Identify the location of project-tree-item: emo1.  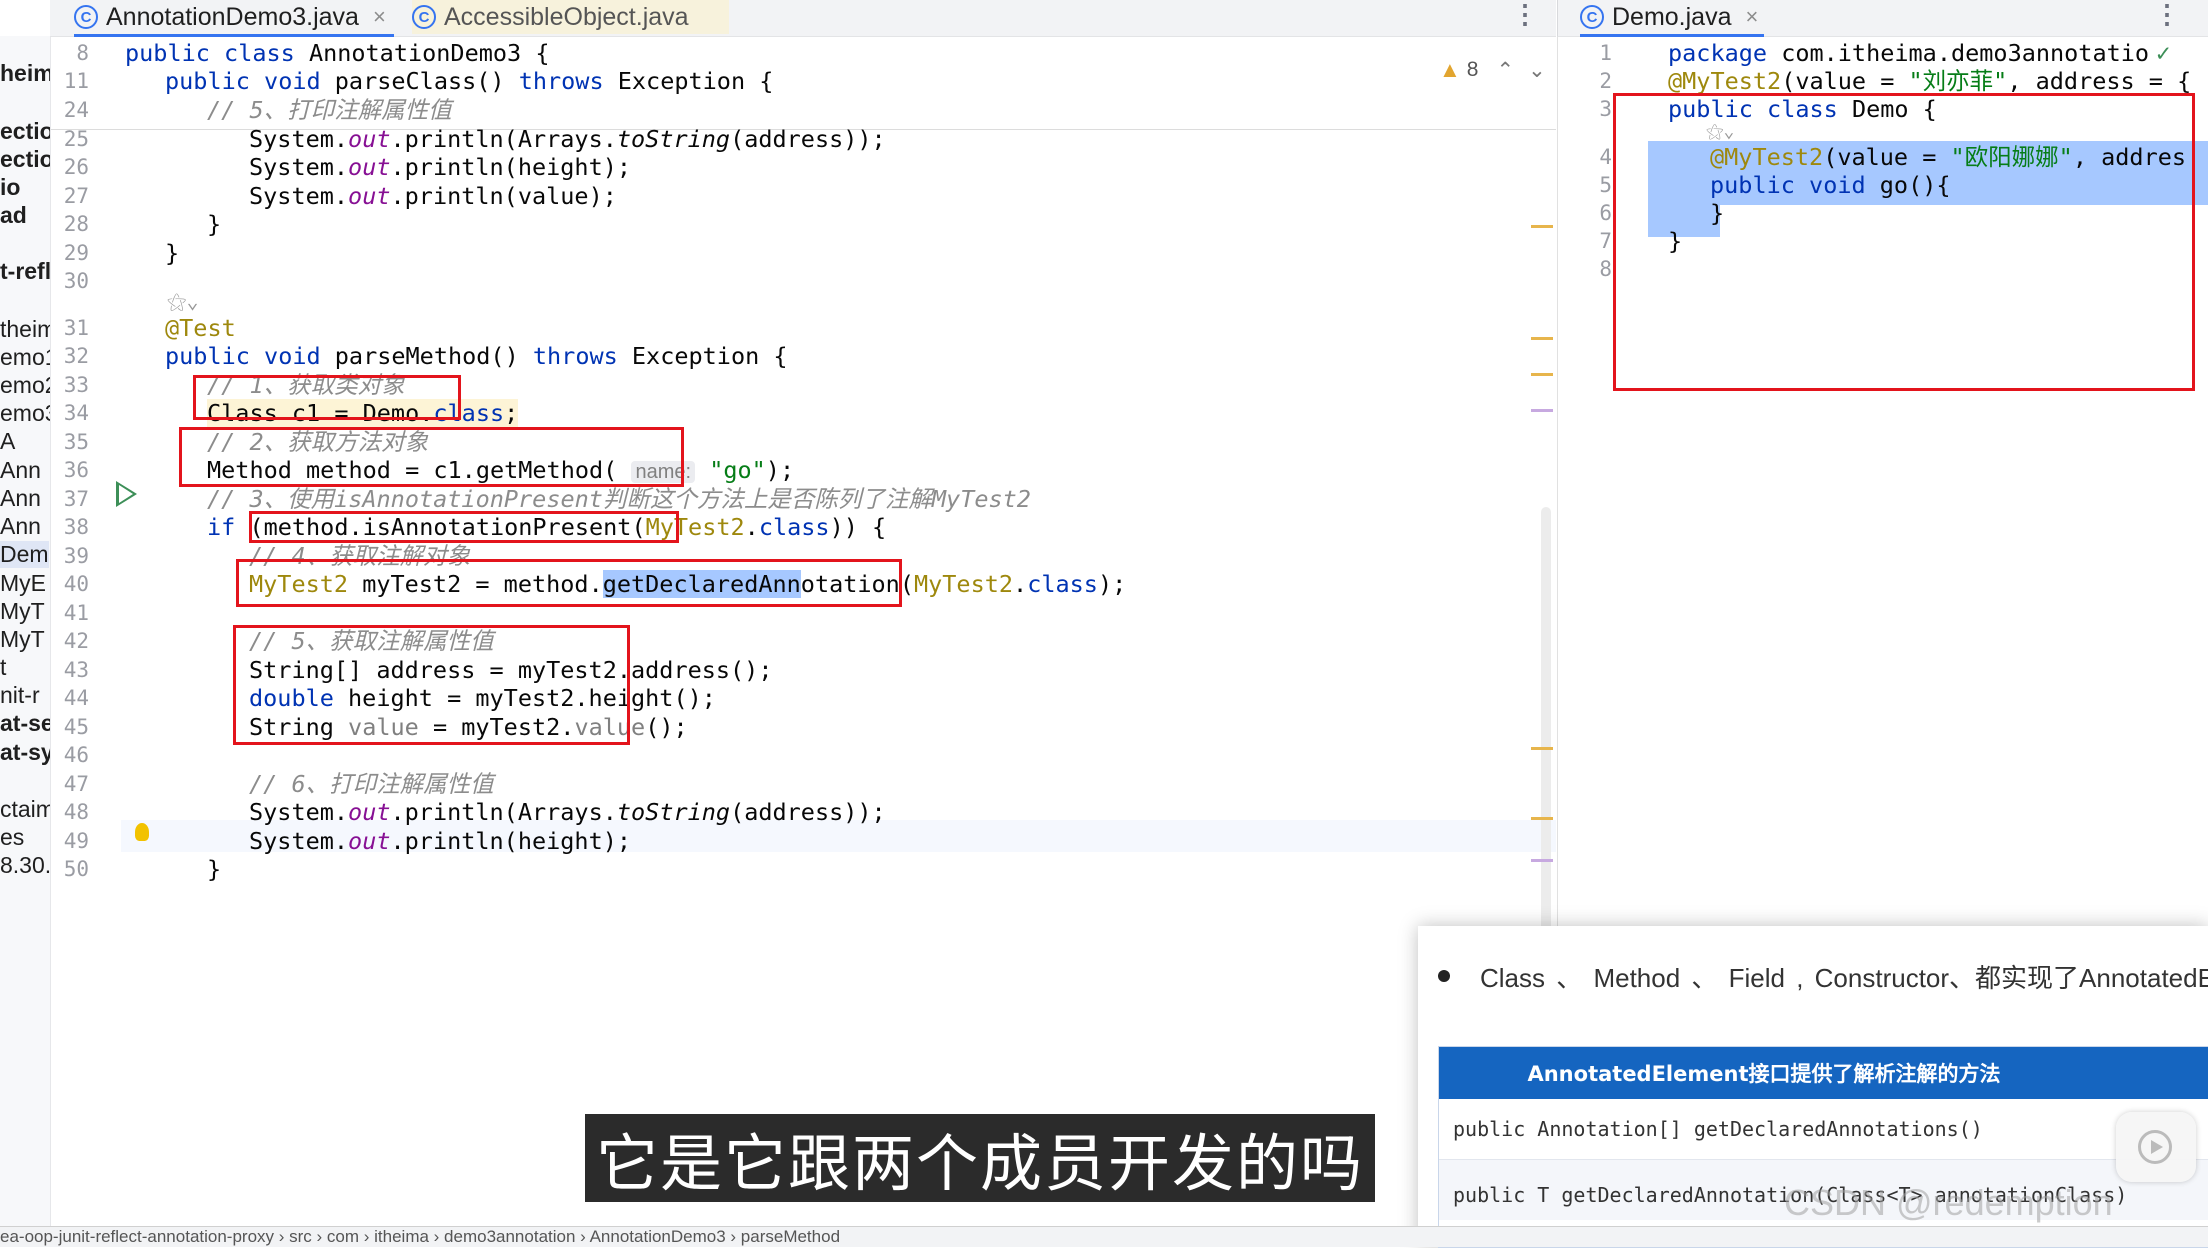
(25, 357).